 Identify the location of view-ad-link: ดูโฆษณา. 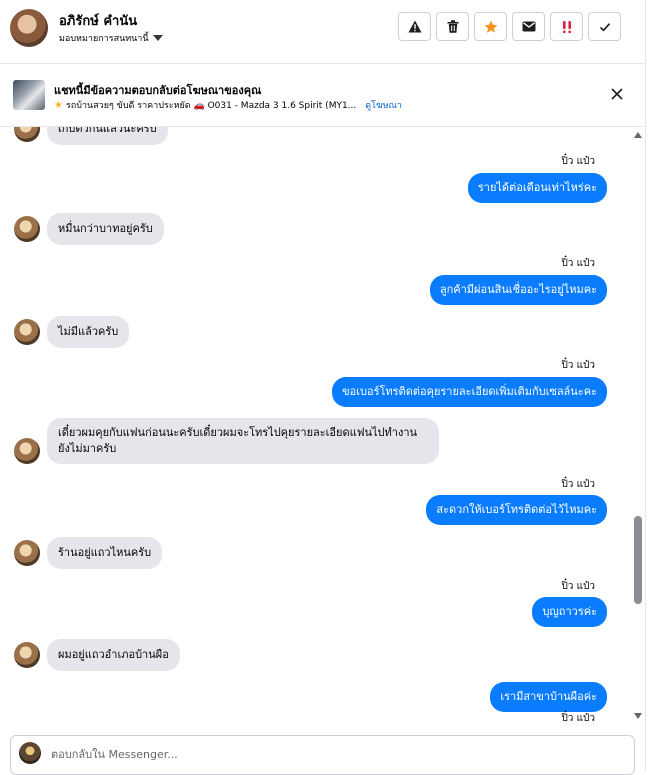
(383, 105).